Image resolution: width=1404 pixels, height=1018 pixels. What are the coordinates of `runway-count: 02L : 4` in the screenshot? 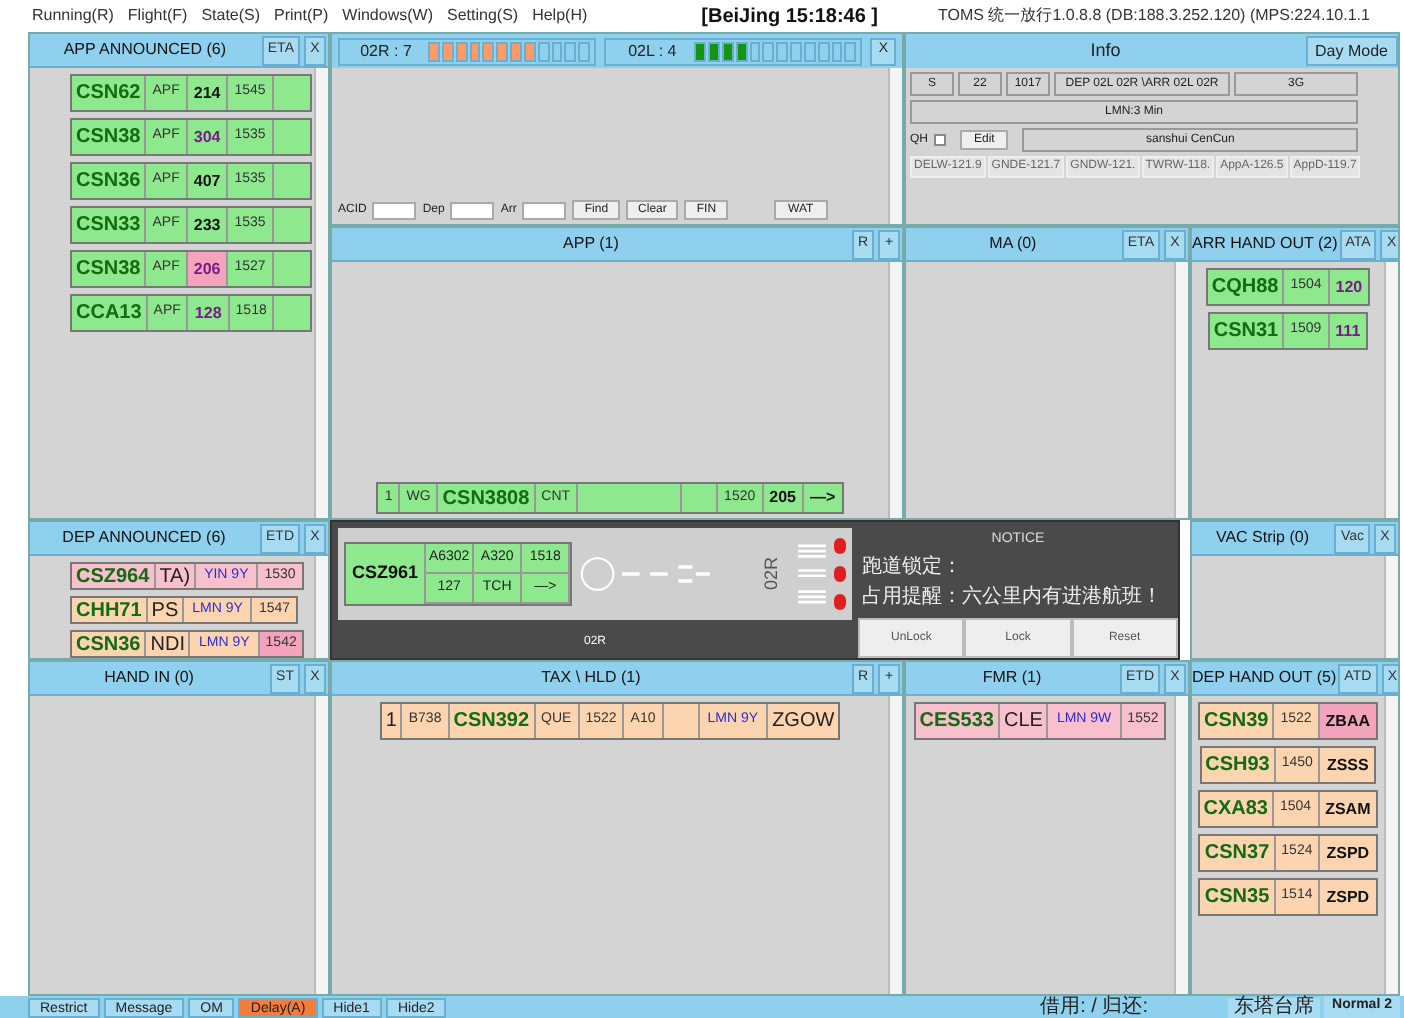 It's located at (652, 51).